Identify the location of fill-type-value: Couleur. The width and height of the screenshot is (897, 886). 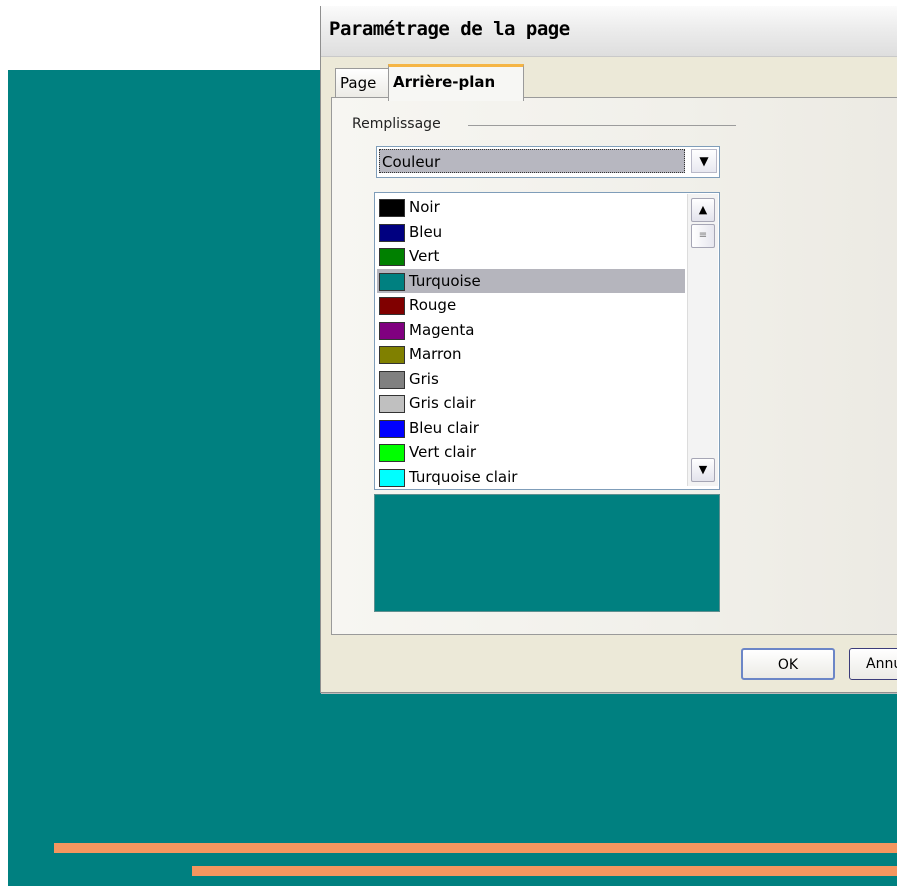
(532, 161).